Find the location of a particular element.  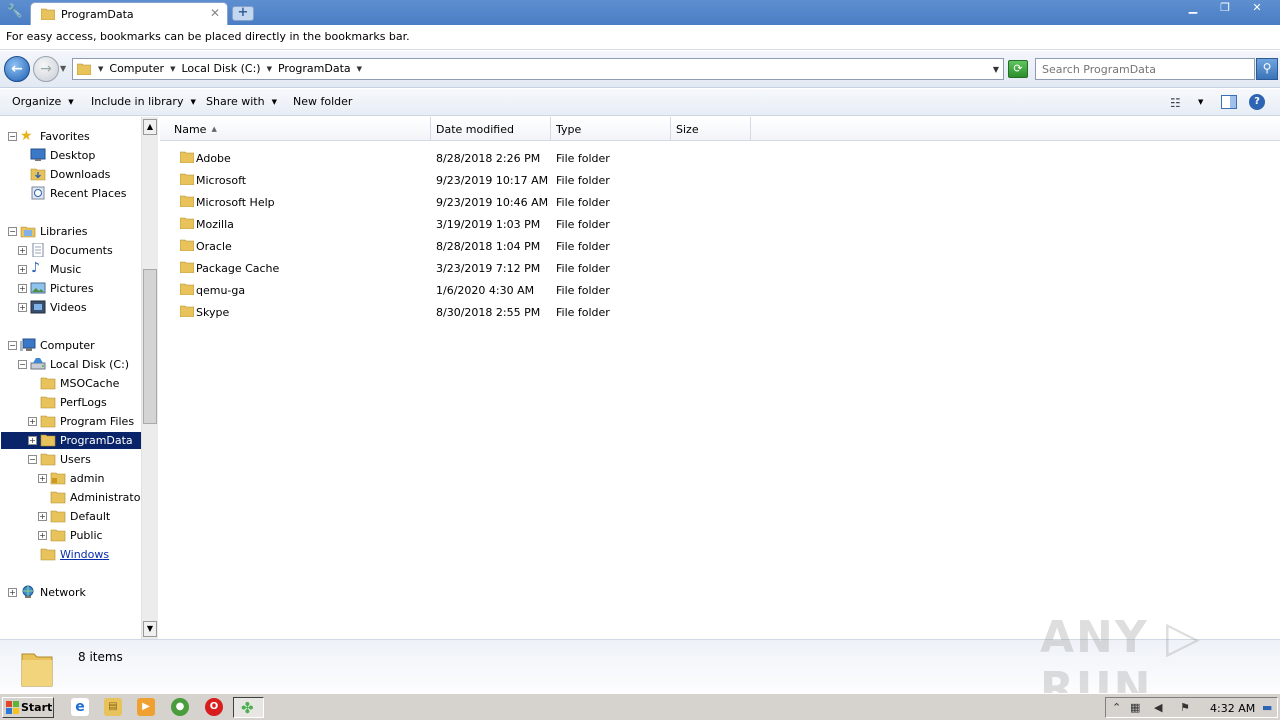

tree-label: Recent Places is located at coordinates (88, 193).